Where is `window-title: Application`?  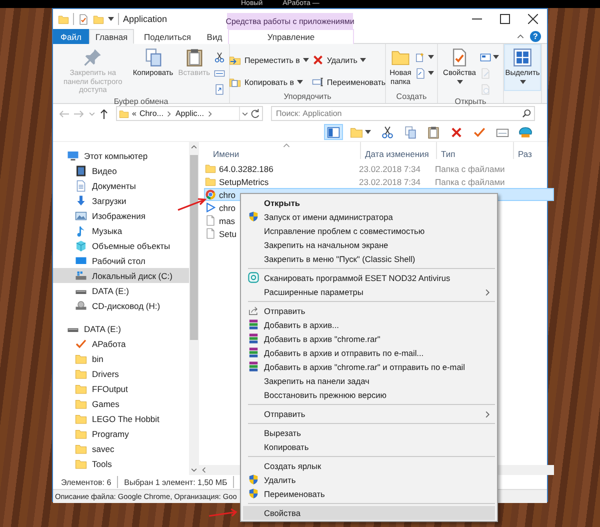 window-title: Application is located at coordinates (145, 19).